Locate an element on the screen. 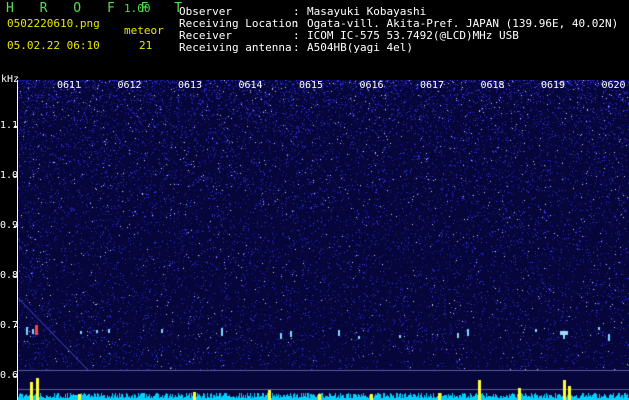 The width and height of the screenshot is (629, 400). app-version: 1.00 is located at coordinates (137, 8).